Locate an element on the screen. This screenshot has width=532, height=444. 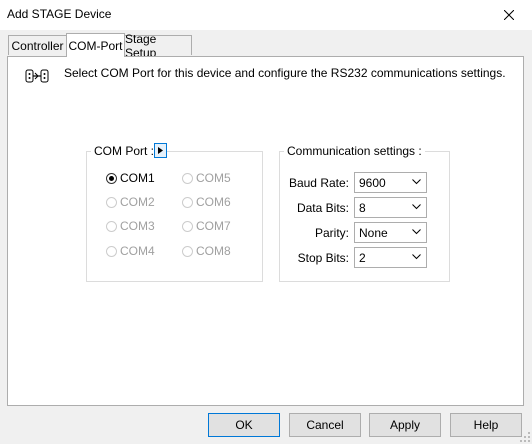
play-arrow-icon is located at coordinates (160, 150).